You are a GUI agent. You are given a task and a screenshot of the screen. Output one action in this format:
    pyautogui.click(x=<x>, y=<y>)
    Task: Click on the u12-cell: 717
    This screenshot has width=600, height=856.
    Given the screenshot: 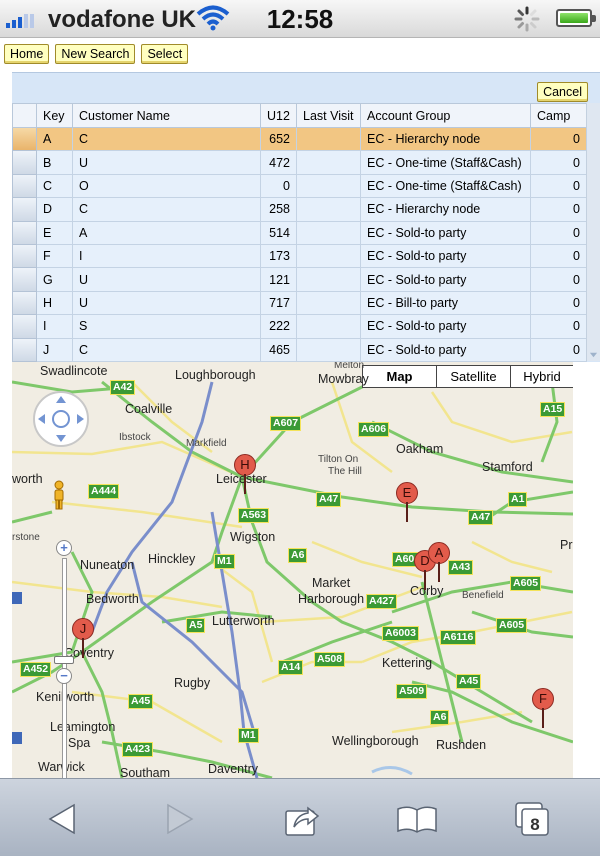 What is the action you would take?
    pyautogui.click(x=278, y=303)
    